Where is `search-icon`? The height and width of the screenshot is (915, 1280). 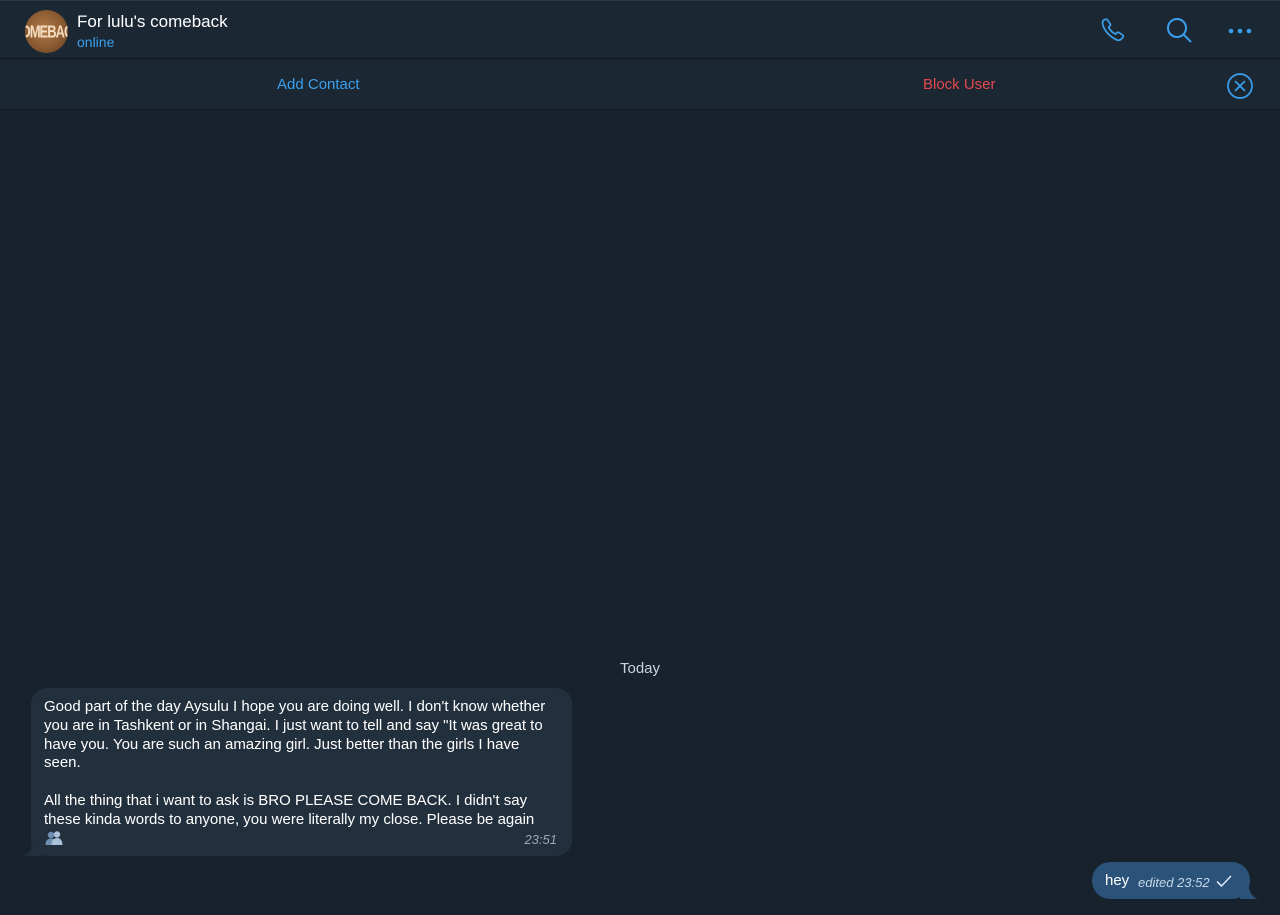
search-icon is located at coordinates (1179, 30).